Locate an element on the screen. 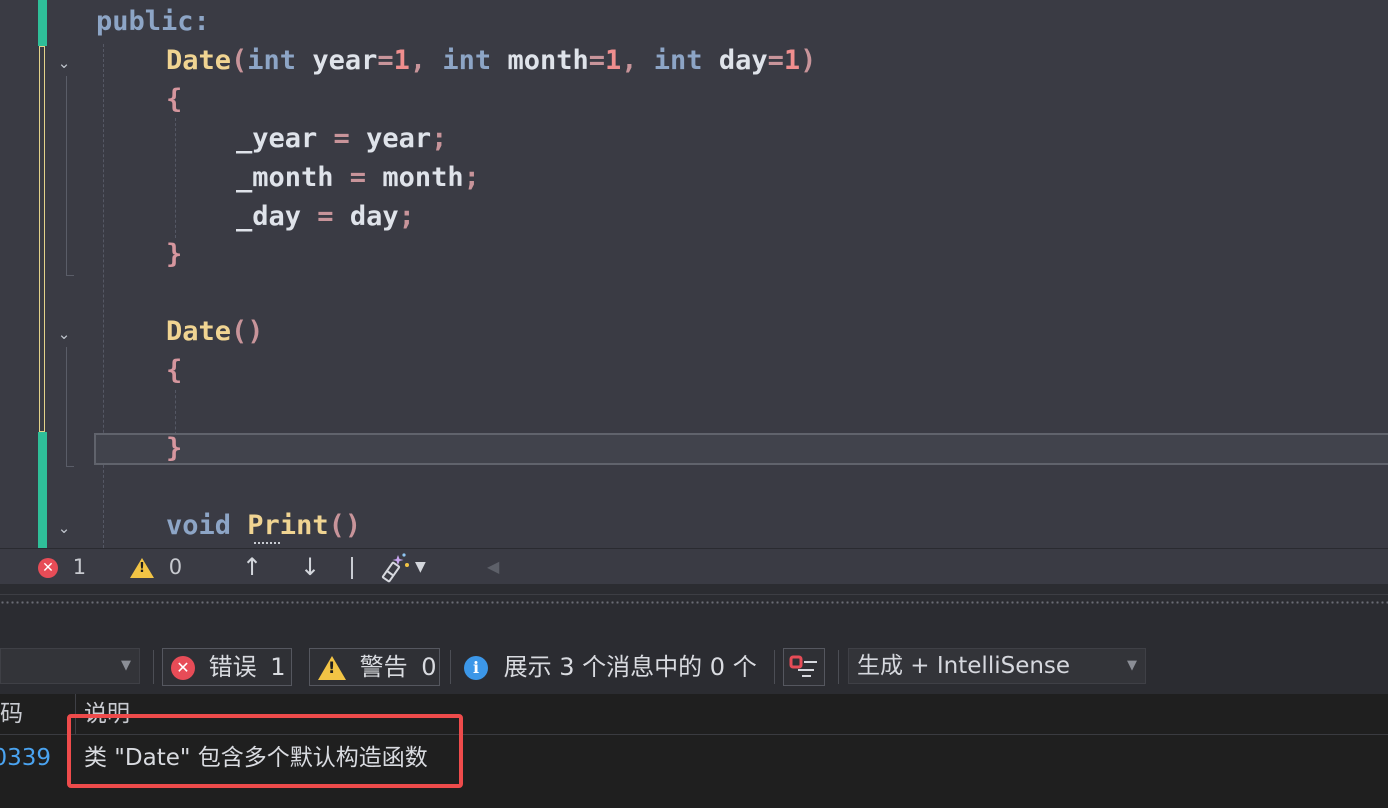 This screenshot has height=808, width=1388. error-code-link: E0339 is located at coordinates (25, 758).